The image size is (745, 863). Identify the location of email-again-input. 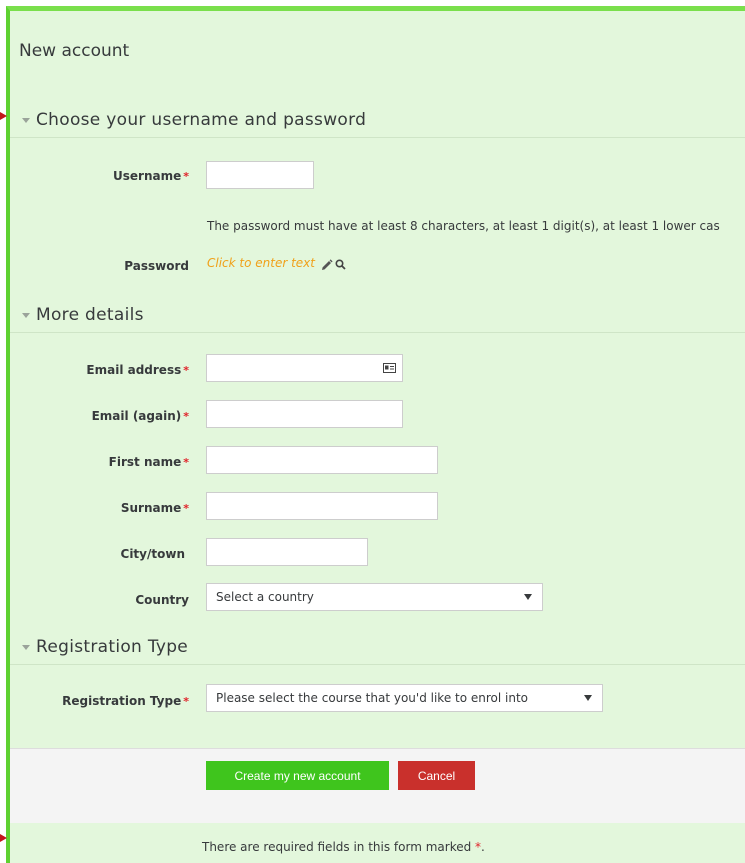
(304, 414).